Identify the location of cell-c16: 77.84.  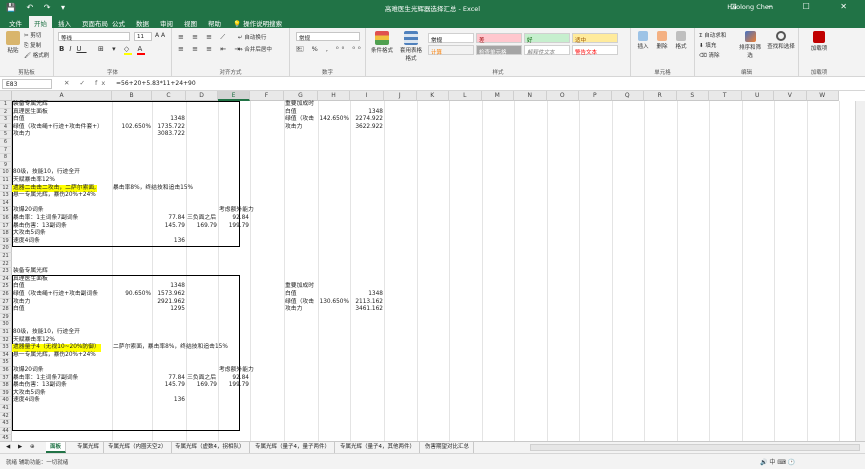
(169, 219).